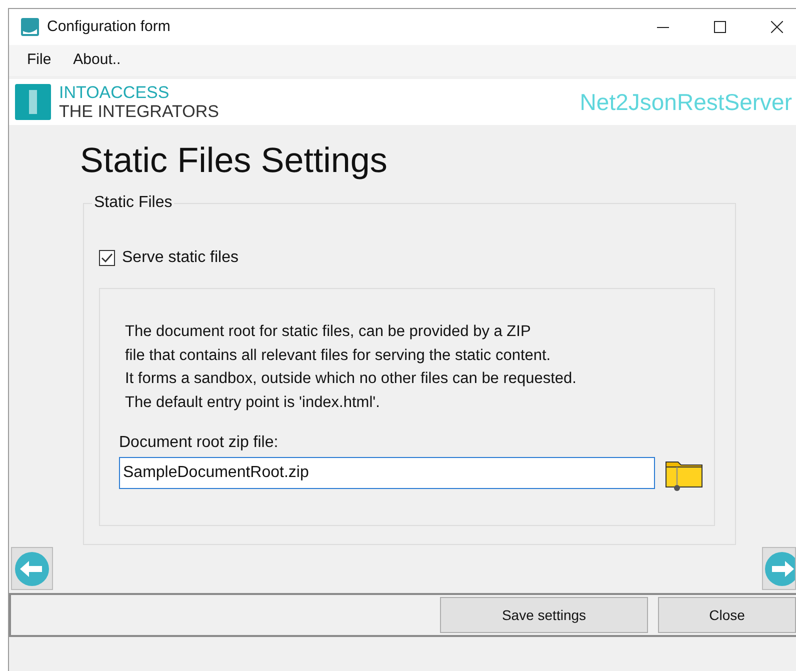 This screenshot has width=796, height=671. Describe the element at coordinates (779, 568) in the screenshot. I see `right-arrow-icon` at that location.